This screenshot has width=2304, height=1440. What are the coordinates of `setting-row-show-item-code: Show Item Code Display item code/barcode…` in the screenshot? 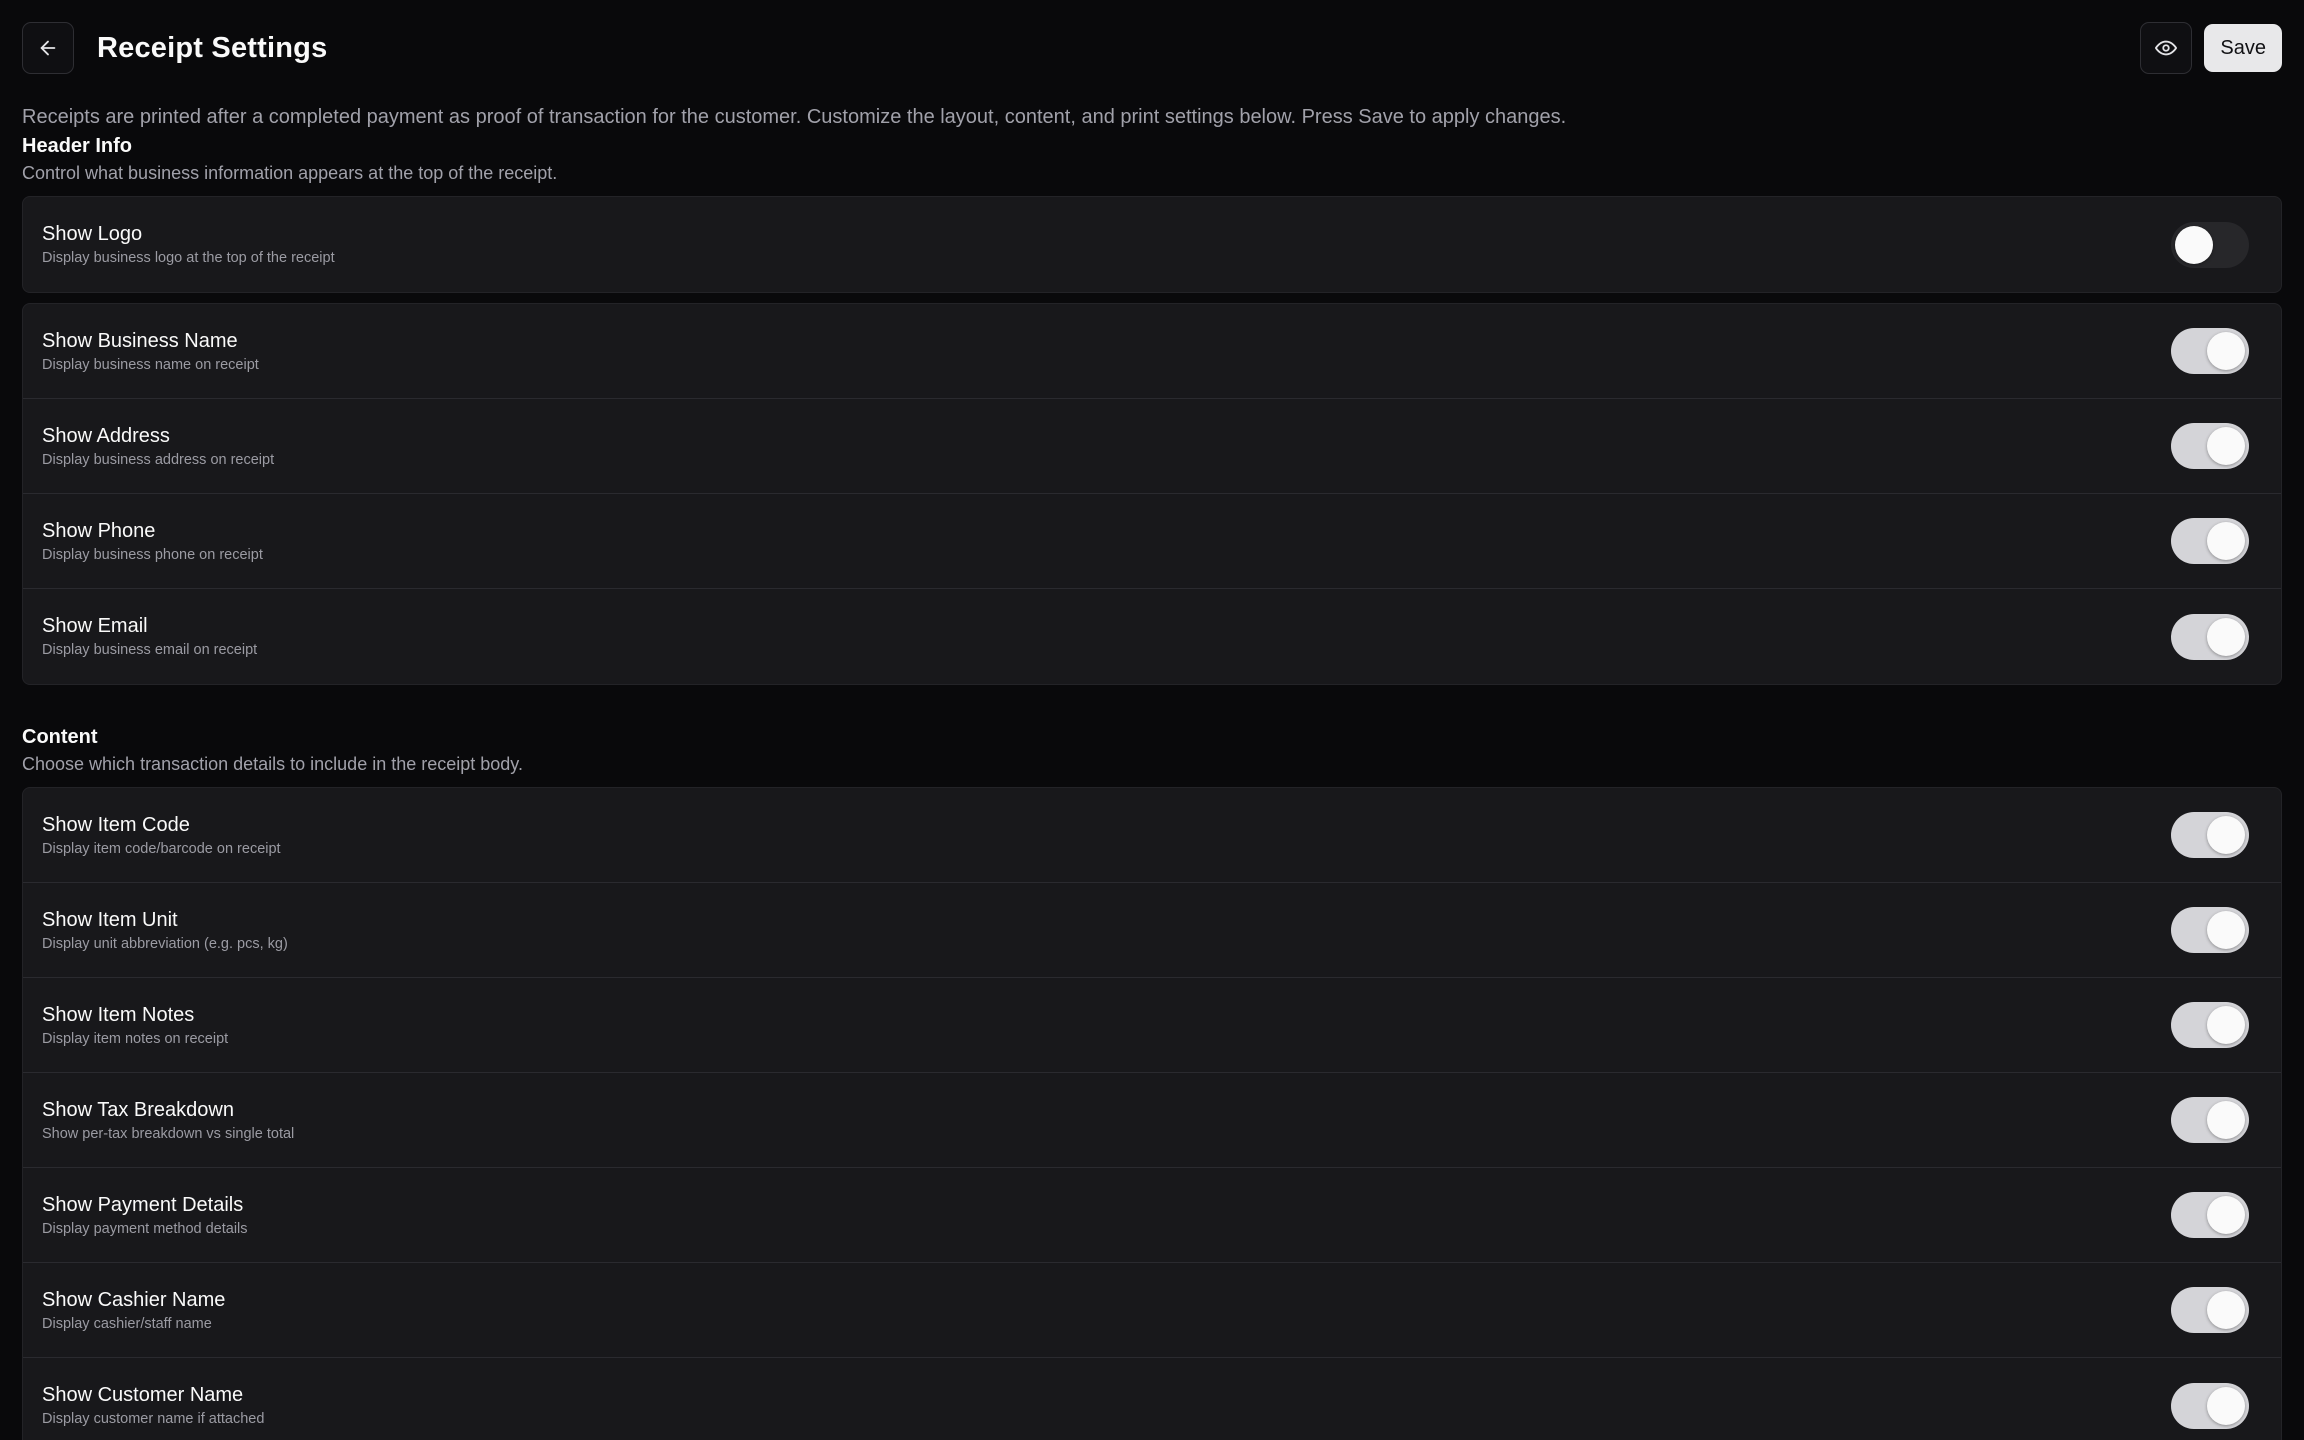 It's located at (1152, 835).